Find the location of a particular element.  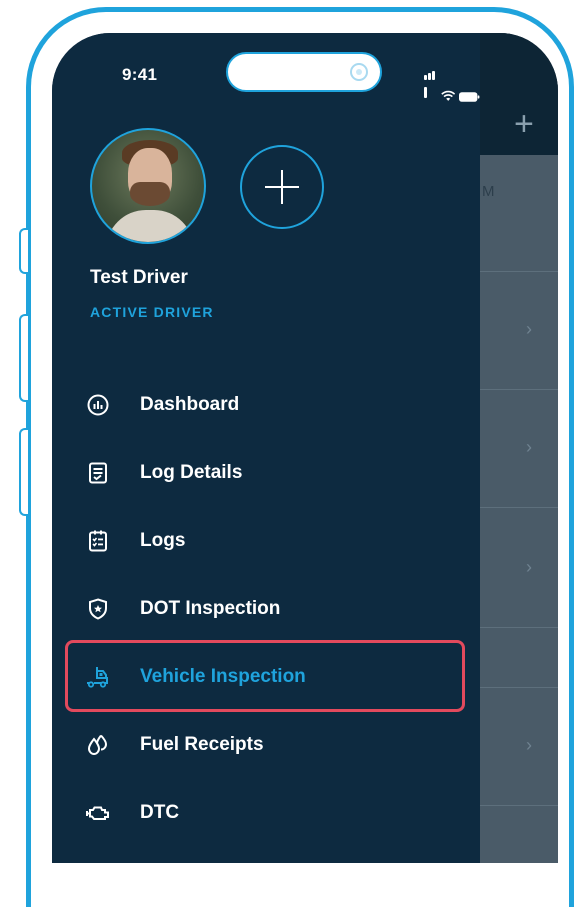

menu-item-dashboard: Dashboard is located at coordinates (162, 405).